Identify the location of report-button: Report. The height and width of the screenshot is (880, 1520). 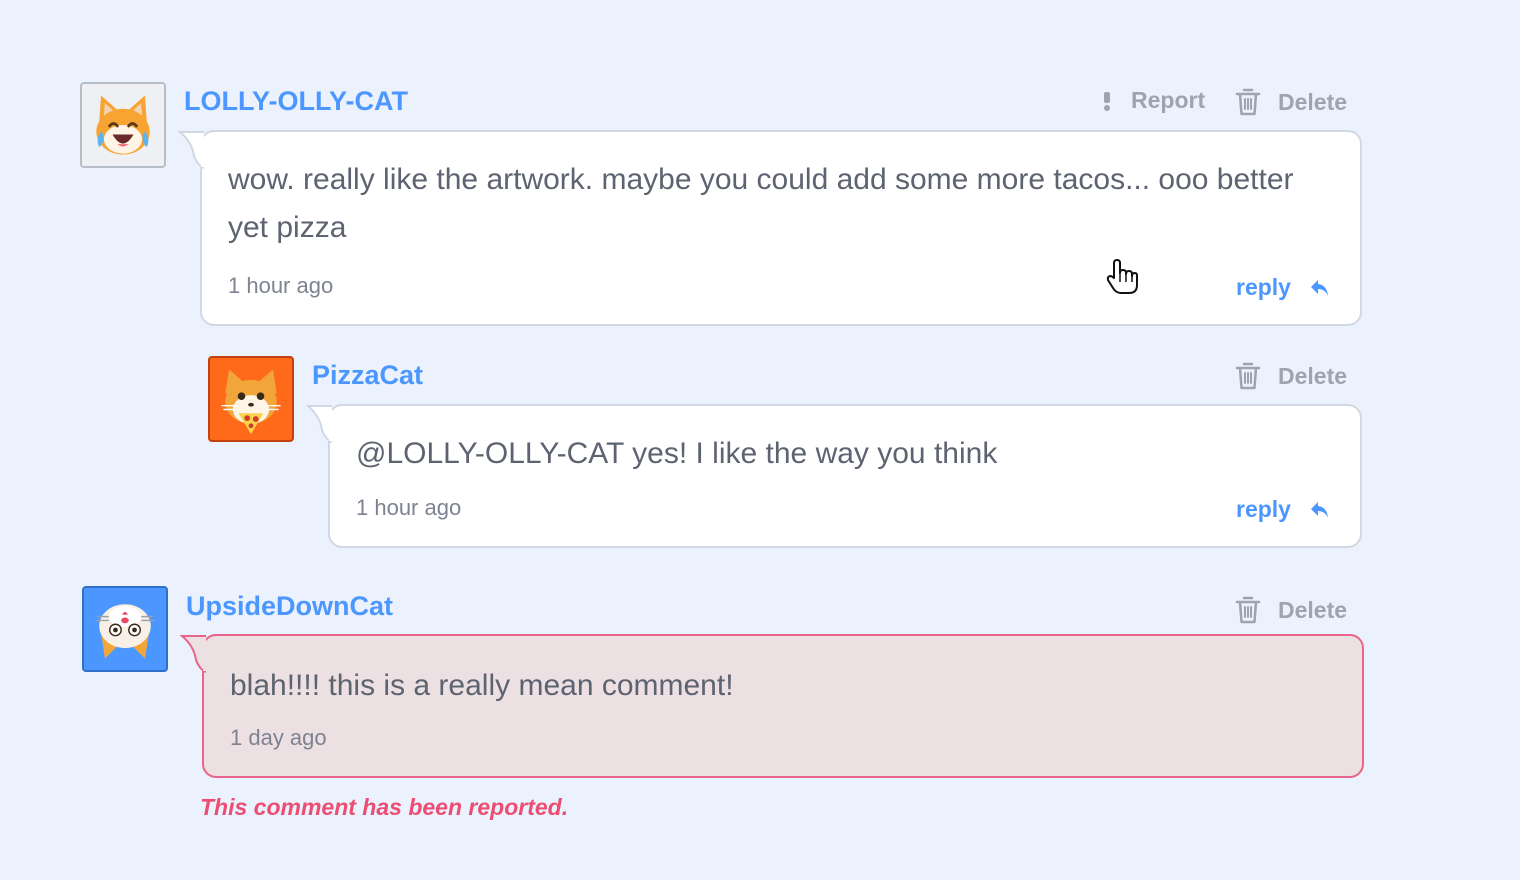
(1152, 100).